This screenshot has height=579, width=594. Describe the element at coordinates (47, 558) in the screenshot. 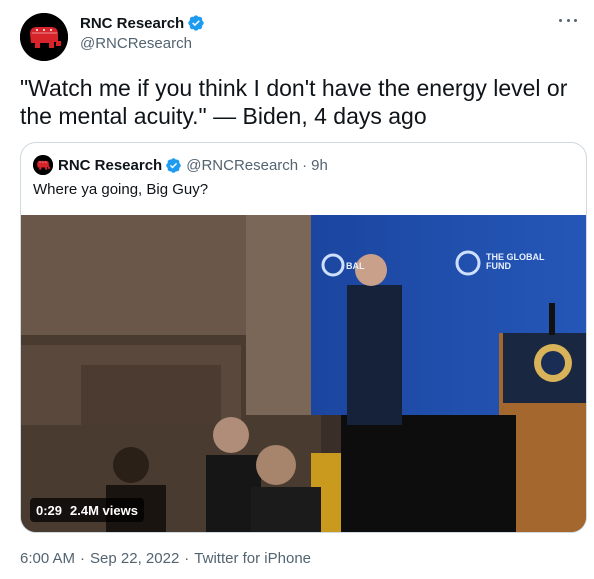

I see `tweet-time: 6:00 AM` at that location.